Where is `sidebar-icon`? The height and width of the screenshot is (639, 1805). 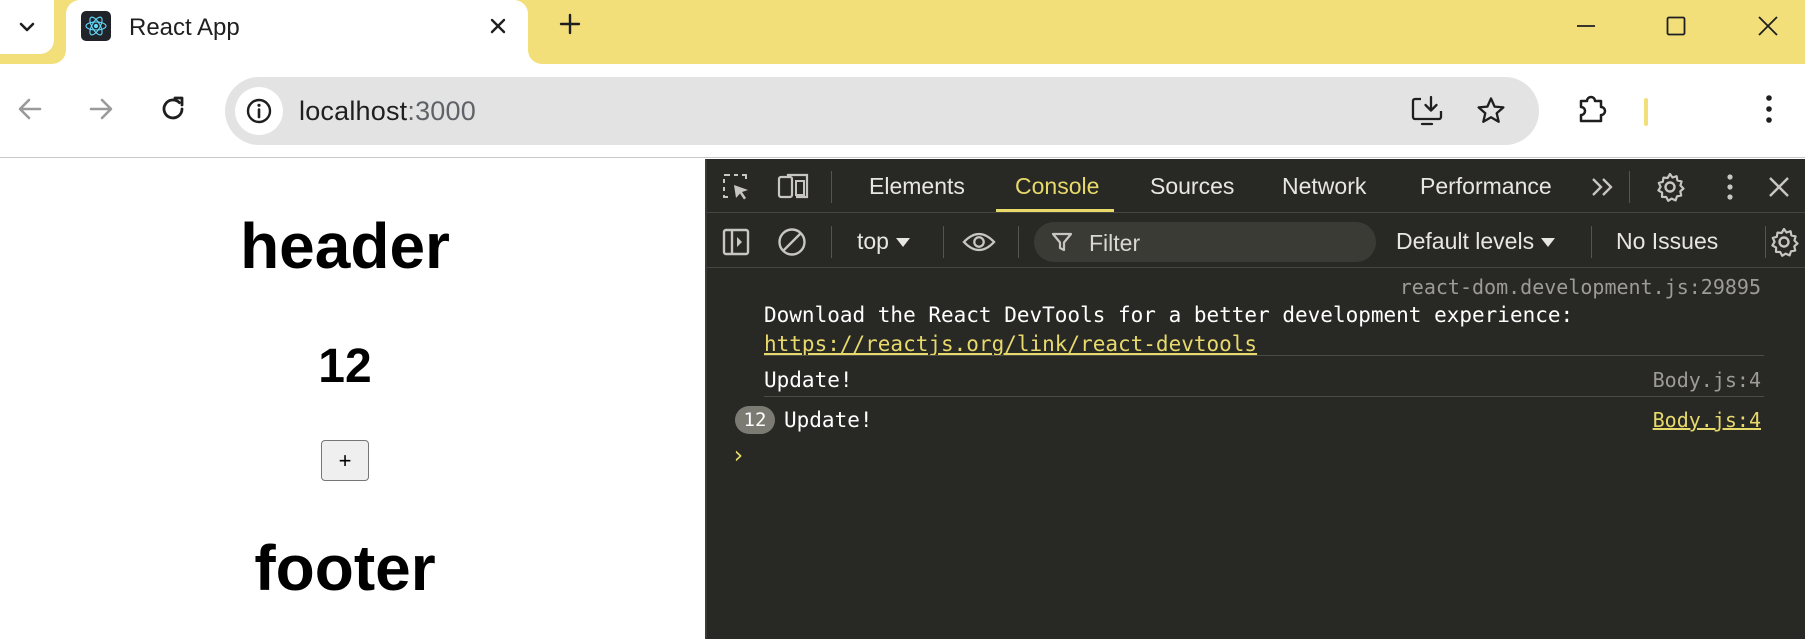
sidebar-icon is located at coordinates (736, 242).